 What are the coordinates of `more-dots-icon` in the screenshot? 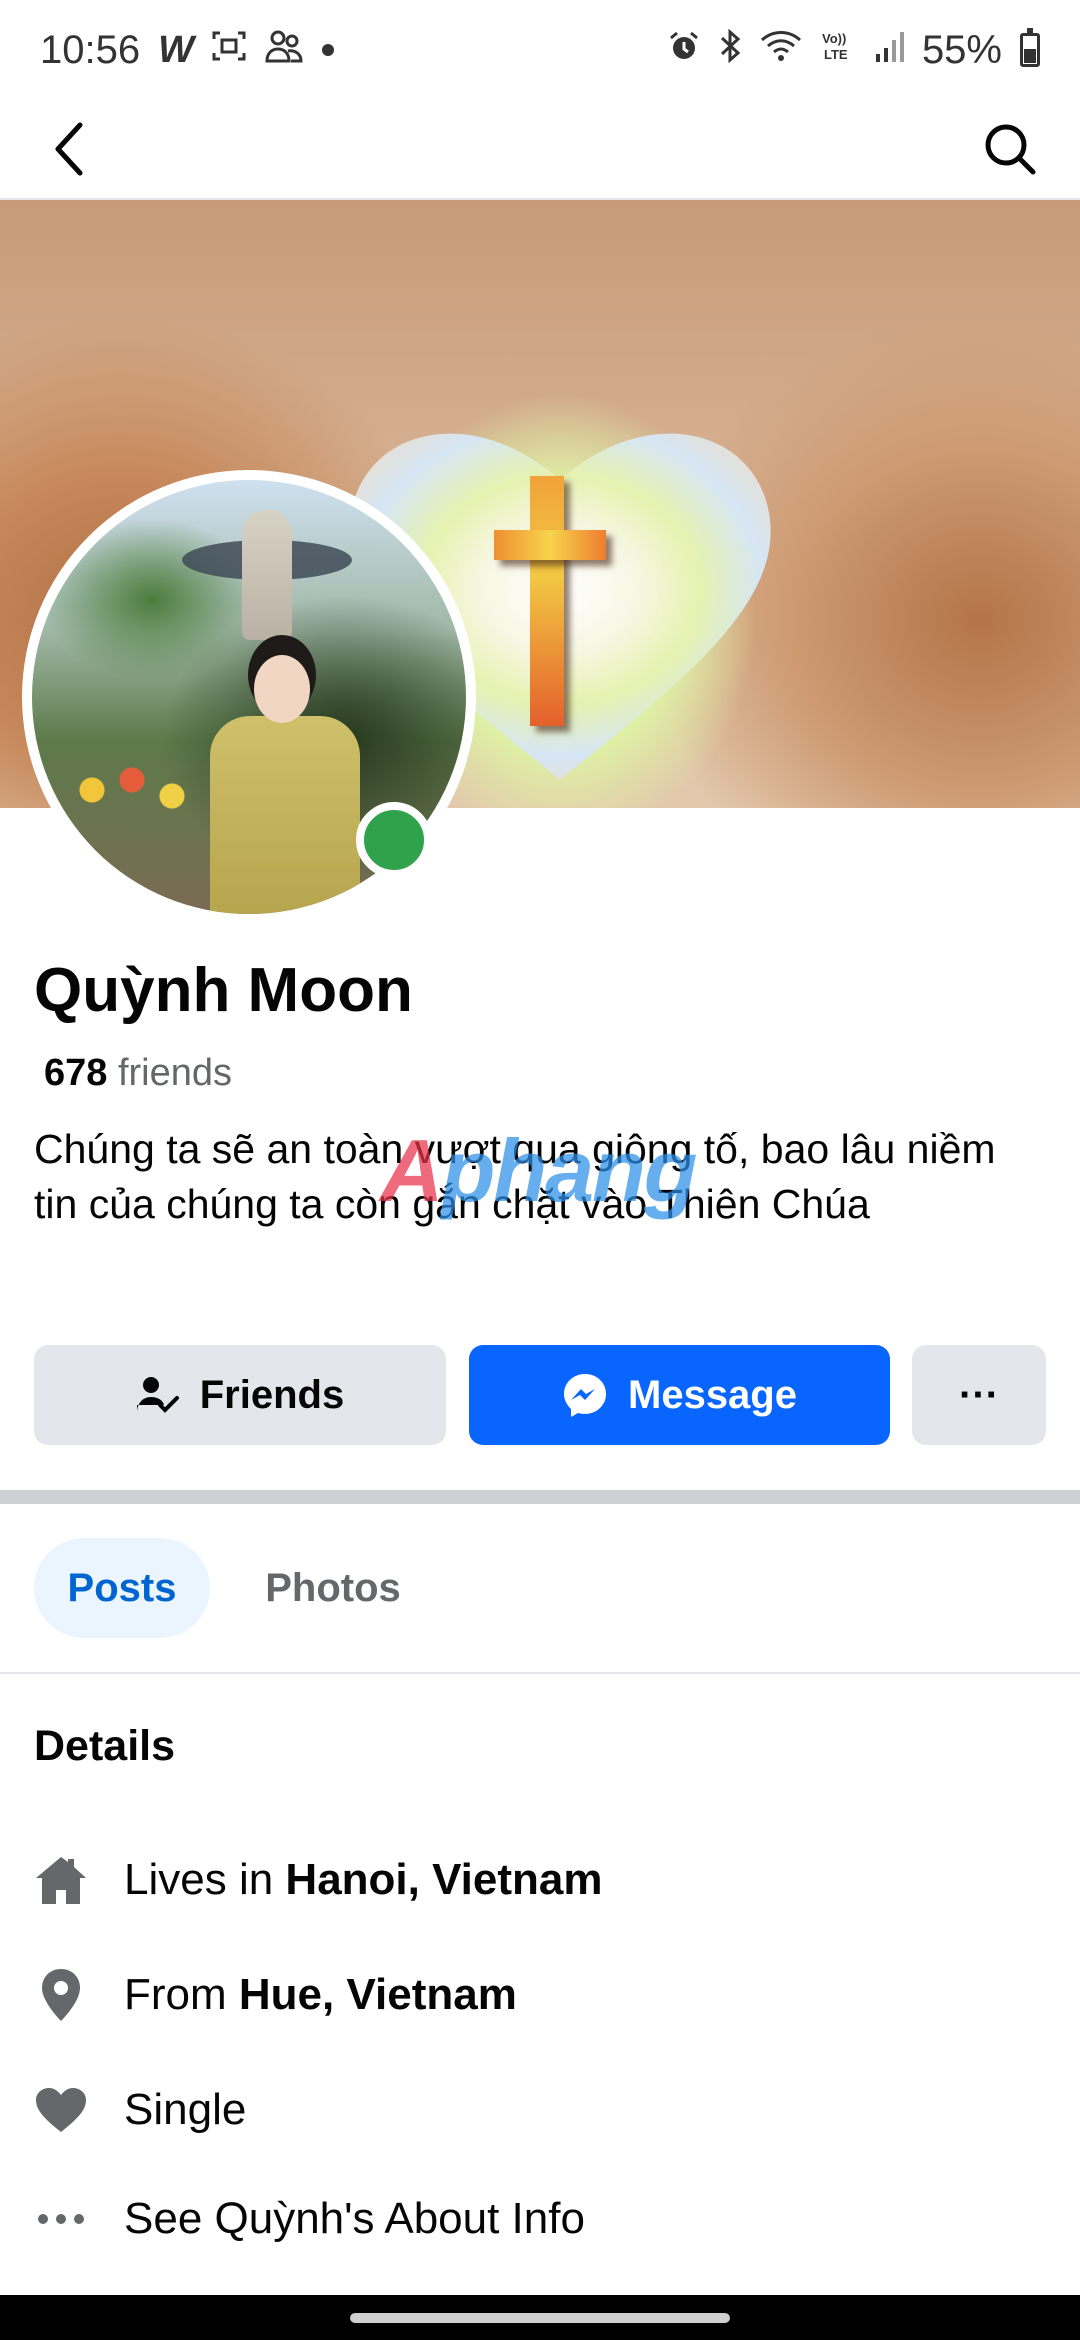 It's located at (61, 2219).